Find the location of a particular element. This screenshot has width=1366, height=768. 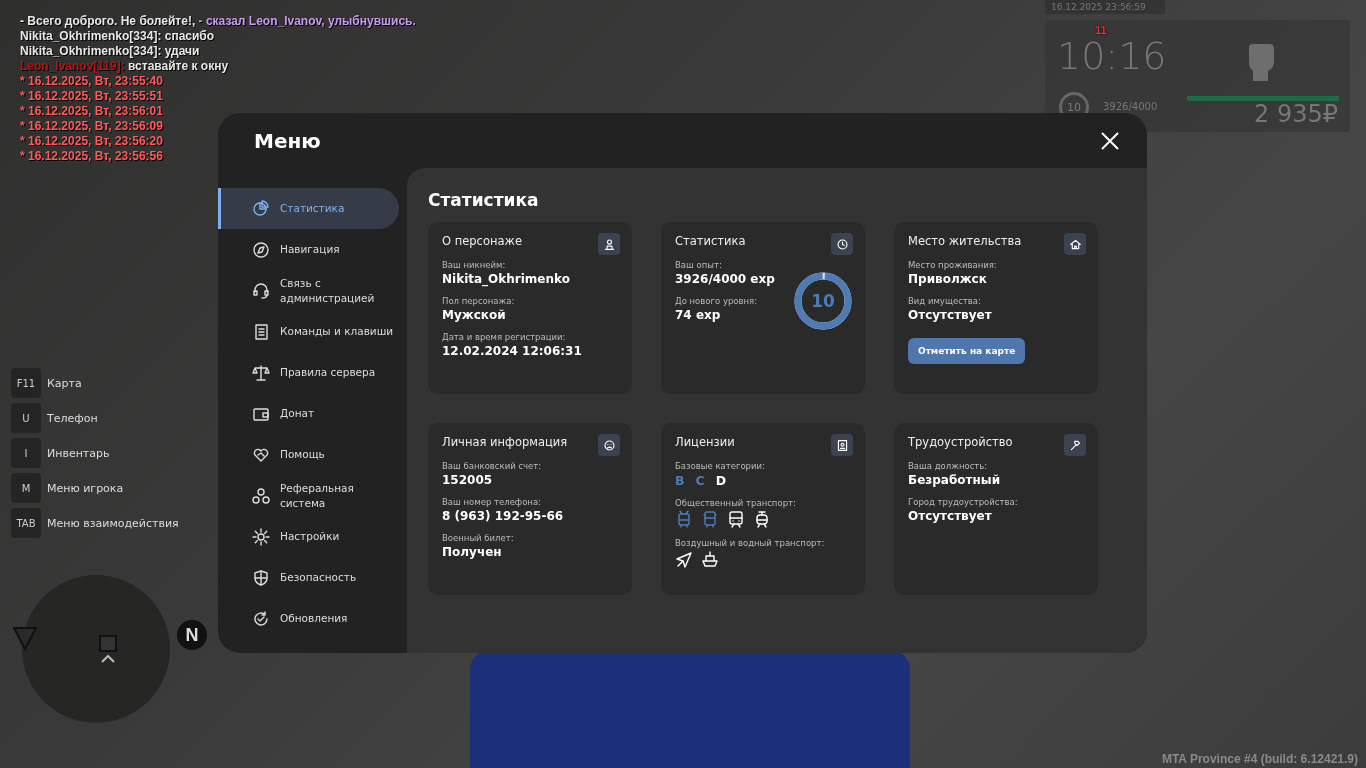

field-value: 152005 is located at coordinates (467, 480).